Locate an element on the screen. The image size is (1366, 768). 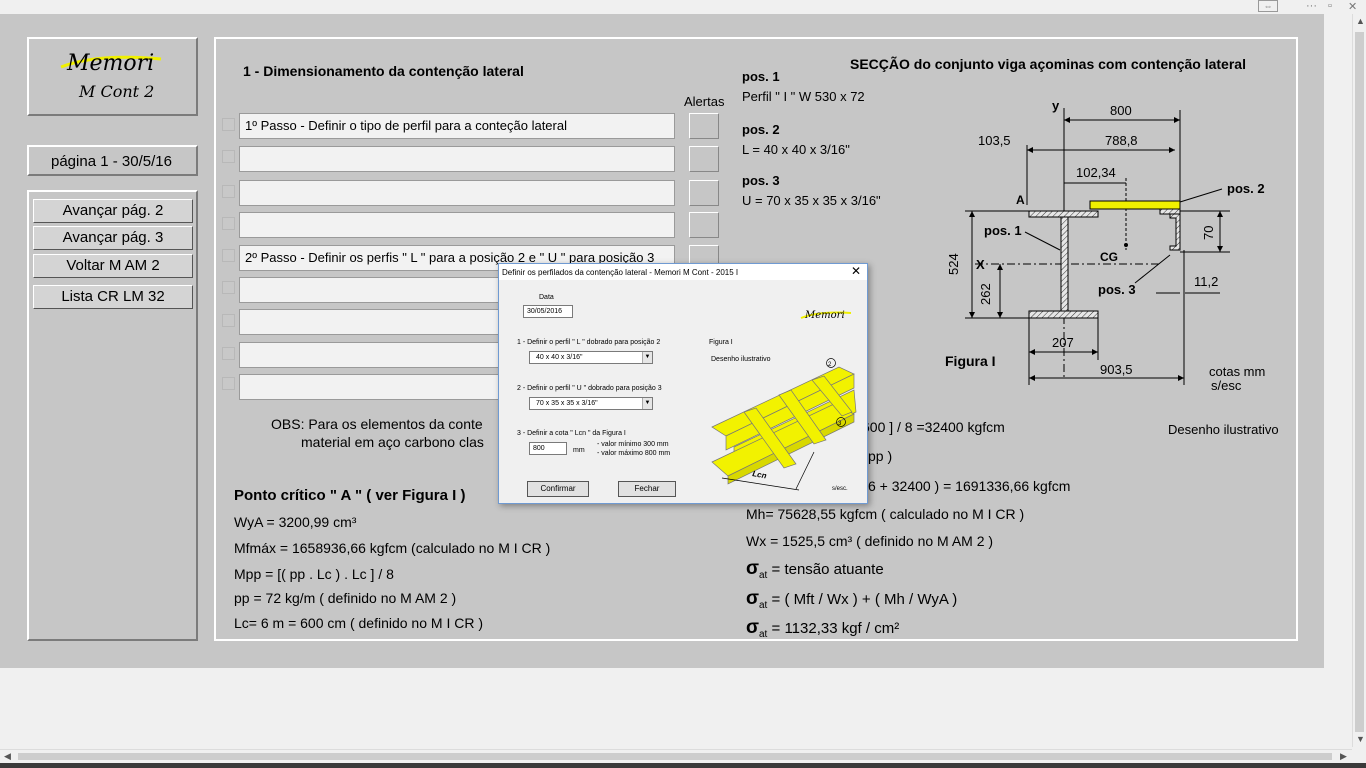
lcn-unit: mm is located at coordinates (579, 450).